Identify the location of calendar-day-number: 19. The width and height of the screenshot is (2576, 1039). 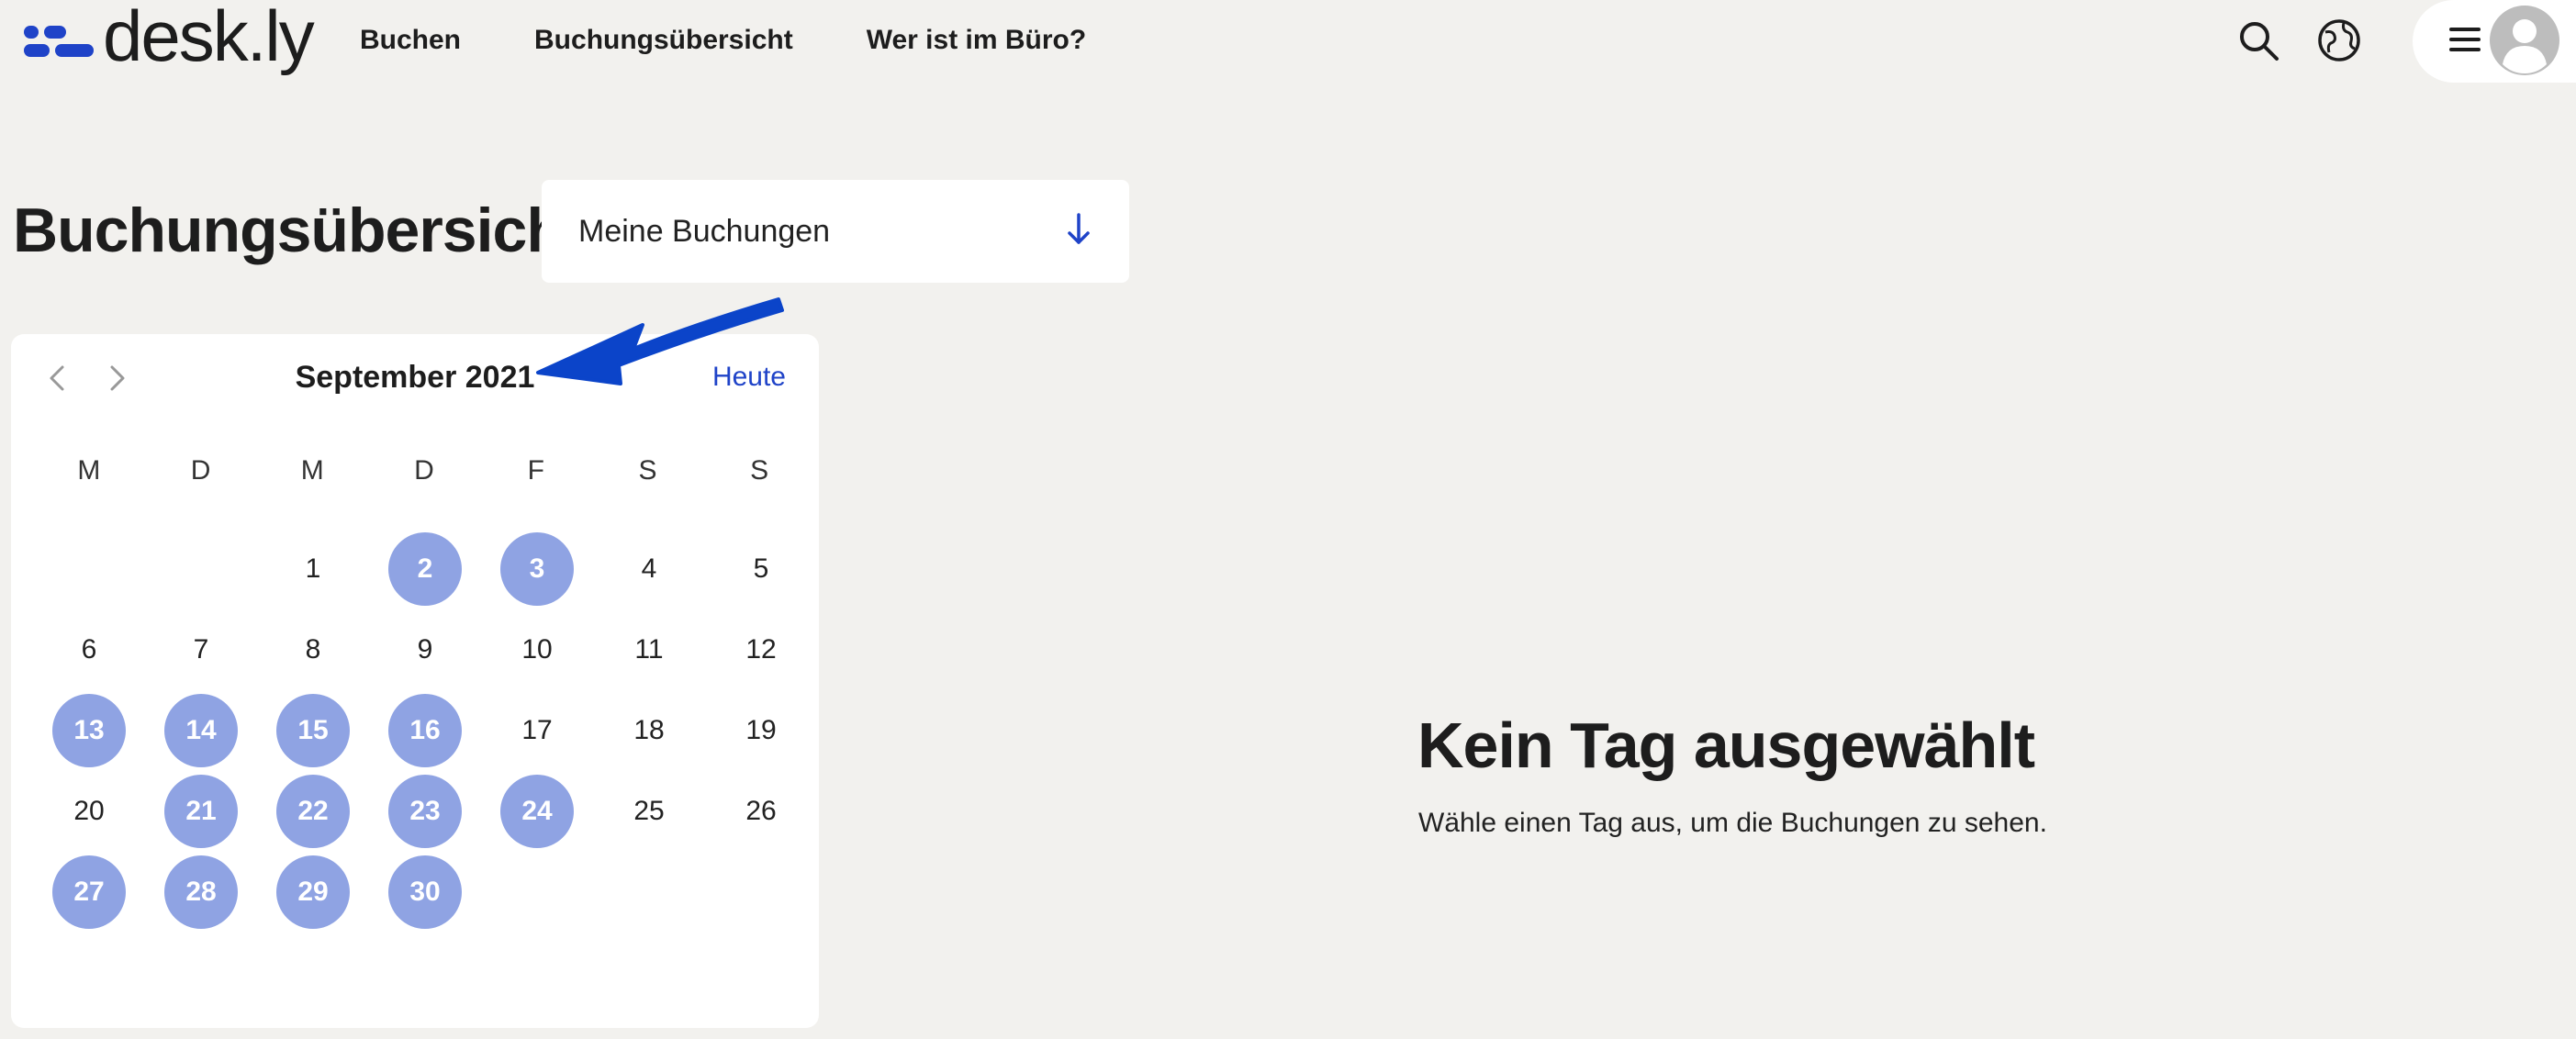
(761, 730).